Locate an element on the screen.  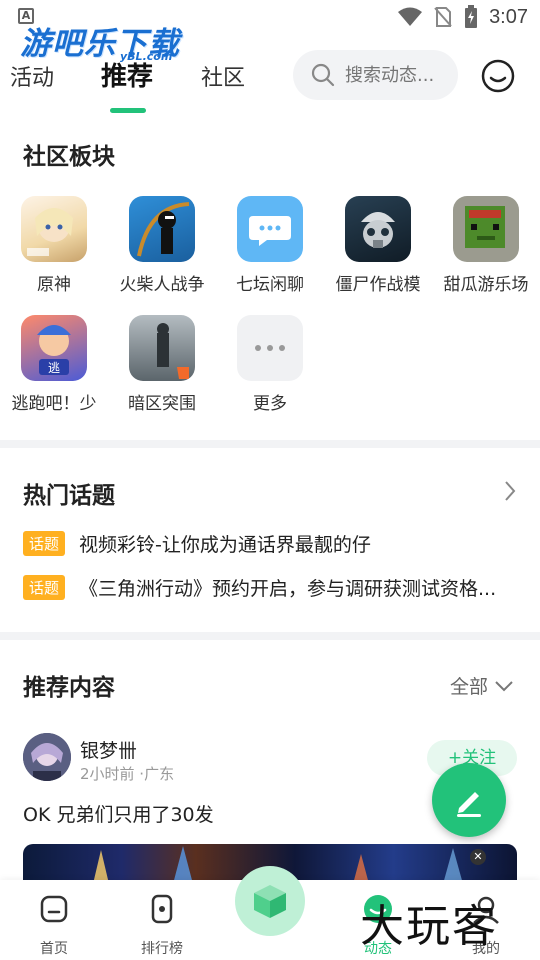
board-item-zombie: 僵尸作战模 is located at coordinates (378, 245).